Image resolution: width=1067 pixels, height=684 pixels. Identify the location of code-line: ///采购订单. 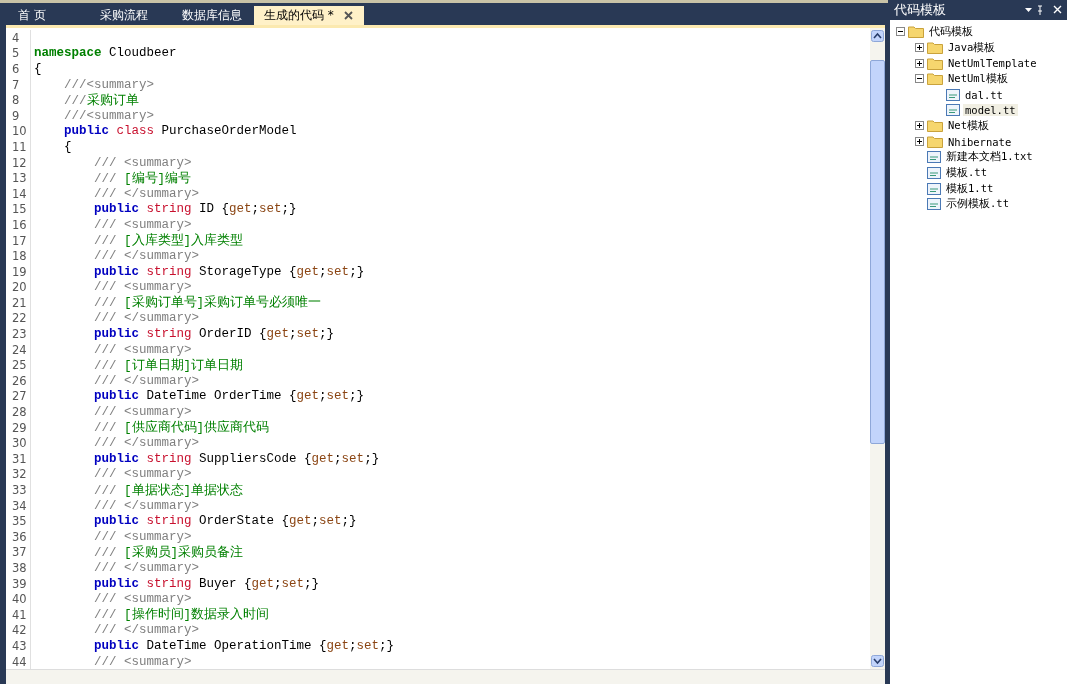
(101, 100).